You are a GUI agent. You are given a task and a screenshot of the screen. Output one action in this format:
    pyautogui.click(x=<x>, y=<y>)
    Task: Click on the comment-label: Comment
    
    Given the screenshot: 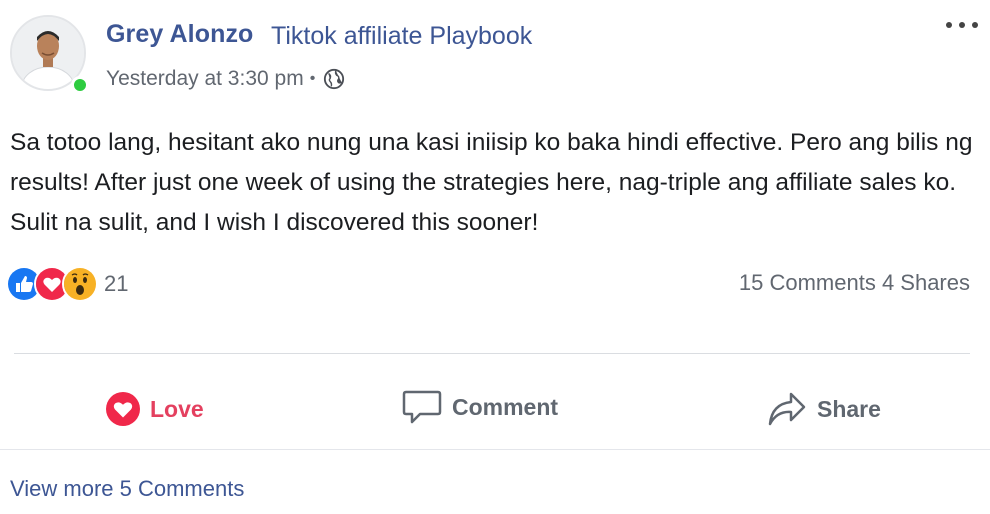 What is the action you would take?
    pyautogui.click(x=505, y=406)
    